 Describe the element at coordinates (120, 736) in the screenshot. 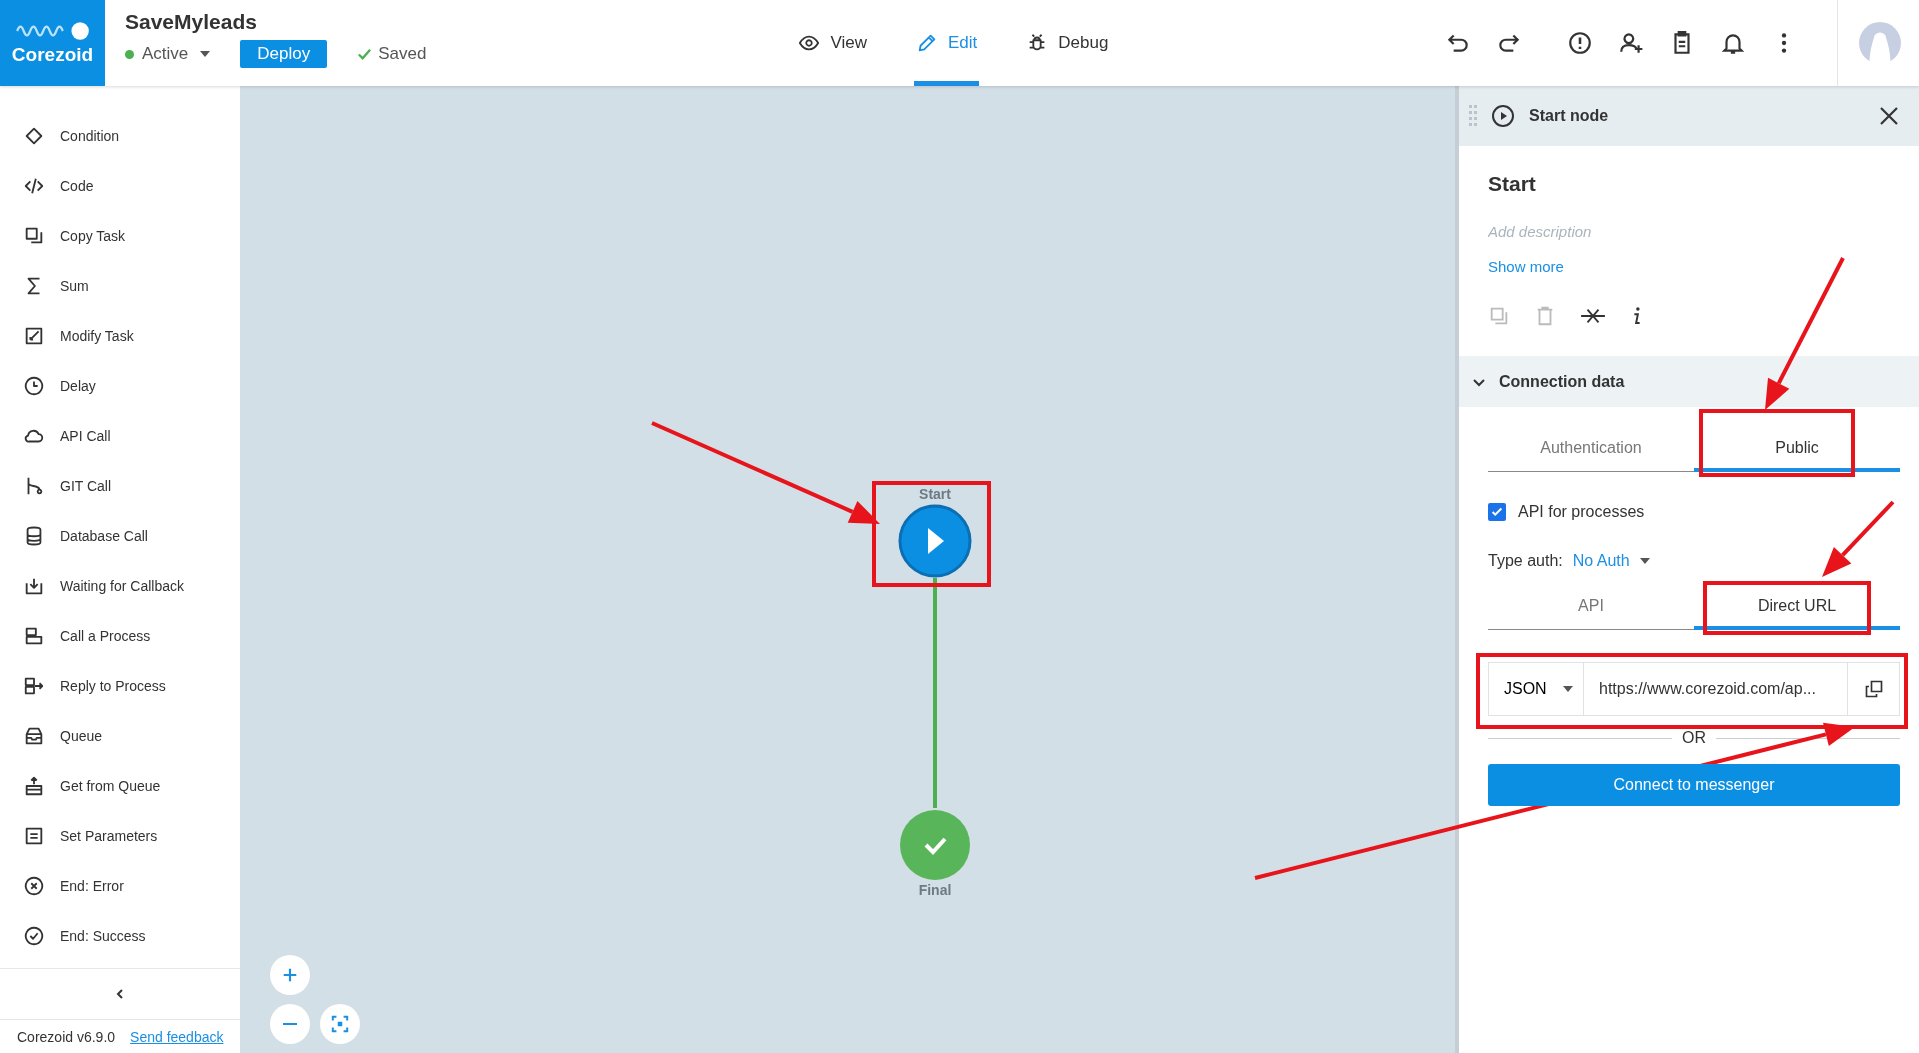

I see `node-palette-item: Queue` at that location.